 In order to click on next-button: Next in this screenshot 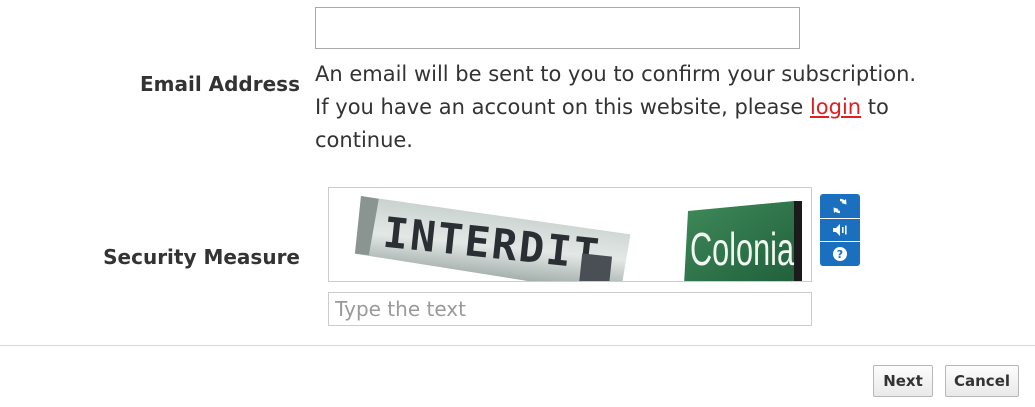, I will do `click(903, 381)`.